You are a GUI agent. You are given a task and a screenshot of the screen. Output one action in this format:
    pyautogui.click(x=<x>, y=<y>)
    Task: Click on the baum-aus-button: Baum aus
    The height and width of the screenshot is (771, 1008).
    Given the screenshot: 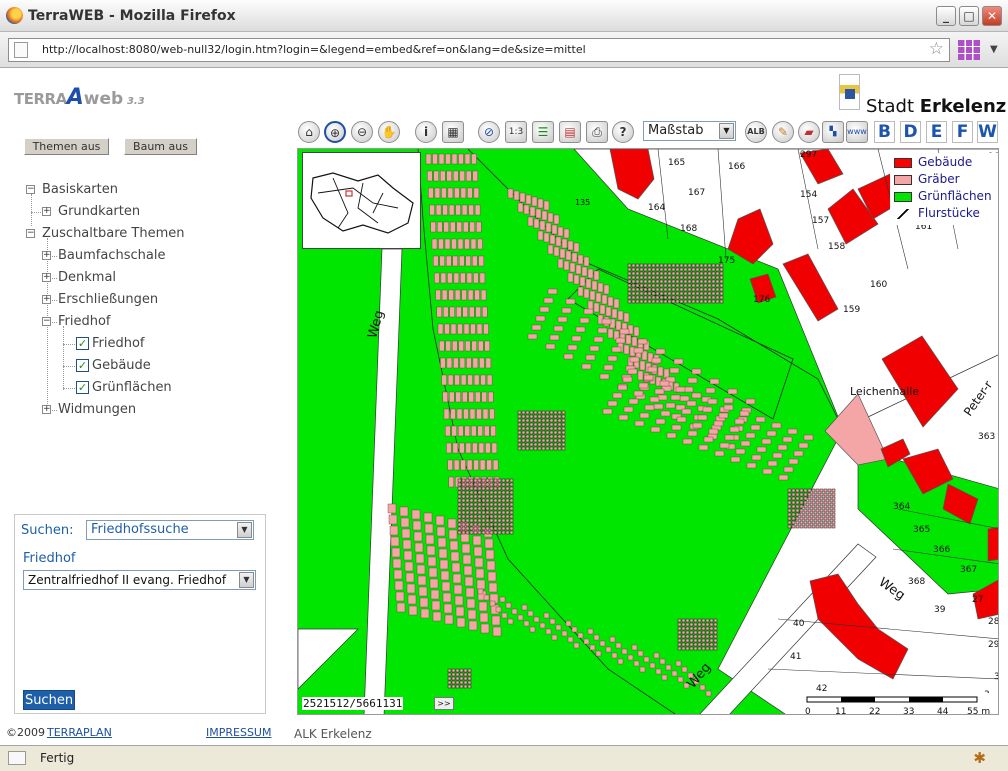 What is the action you would take?
    pyautogui.click(x=160, y=146)
    